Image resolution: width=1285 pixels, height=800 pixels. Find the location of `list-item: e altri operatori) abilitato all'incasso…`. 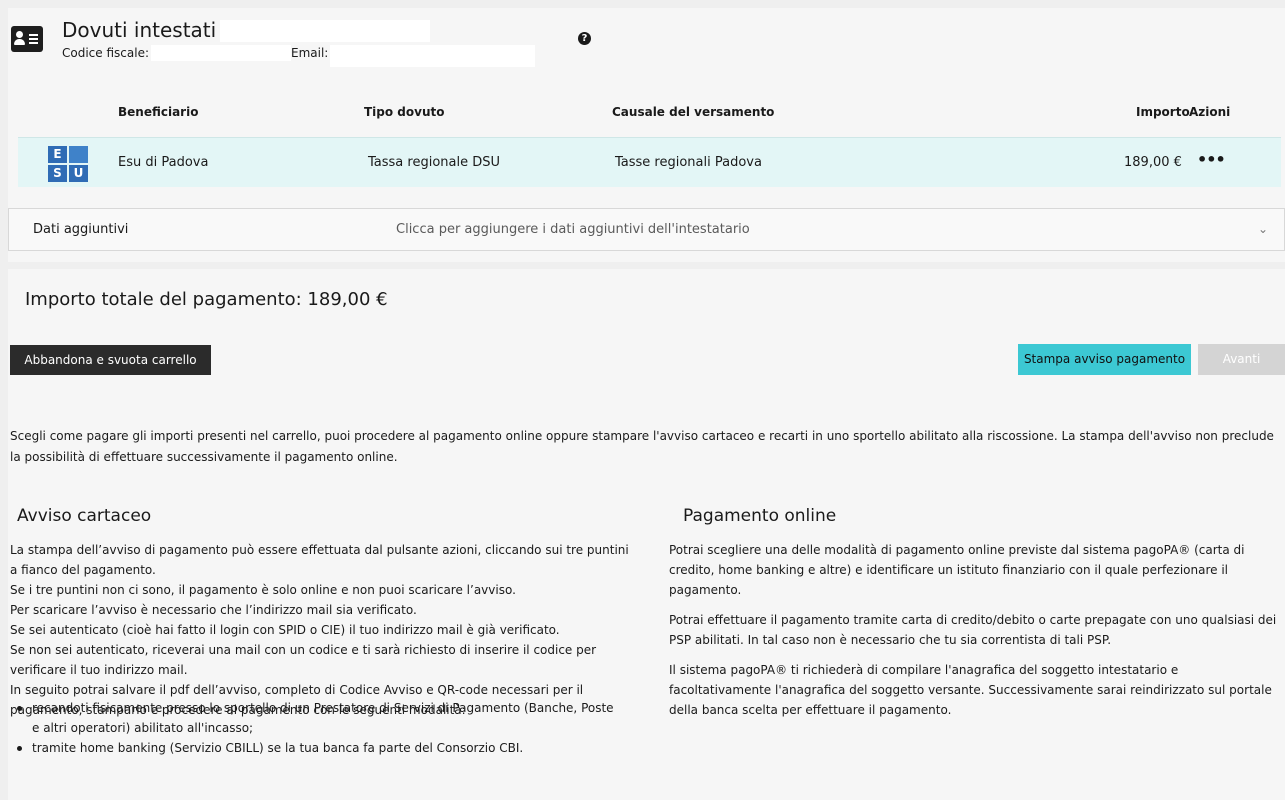

list-item: e altri operatori) abilitato all'incasso… is located at coordinates (143, 728).